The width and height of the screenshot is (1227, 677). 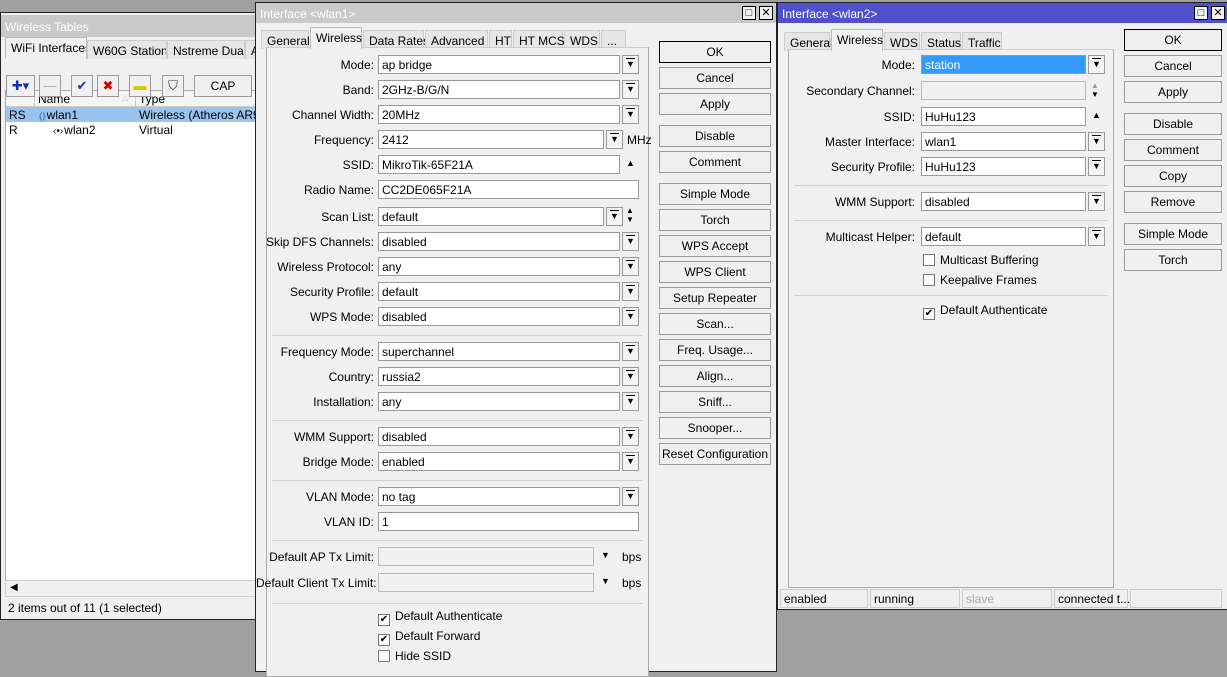 I want to click on table-row: R ‹•›wlan2 Virtual, so click(x=132, y=129).